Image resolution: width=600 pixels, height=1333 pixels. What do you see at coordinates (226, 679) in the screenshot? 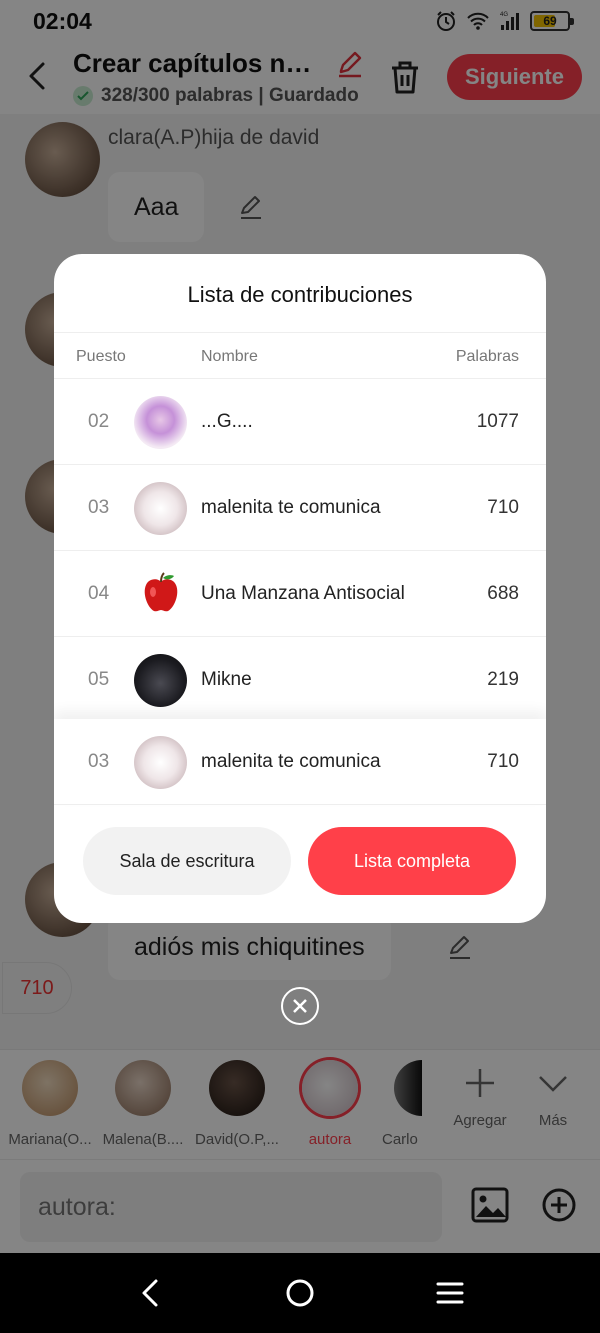
I see `contributor-name: Mikne` at bounding box center [226, 679].